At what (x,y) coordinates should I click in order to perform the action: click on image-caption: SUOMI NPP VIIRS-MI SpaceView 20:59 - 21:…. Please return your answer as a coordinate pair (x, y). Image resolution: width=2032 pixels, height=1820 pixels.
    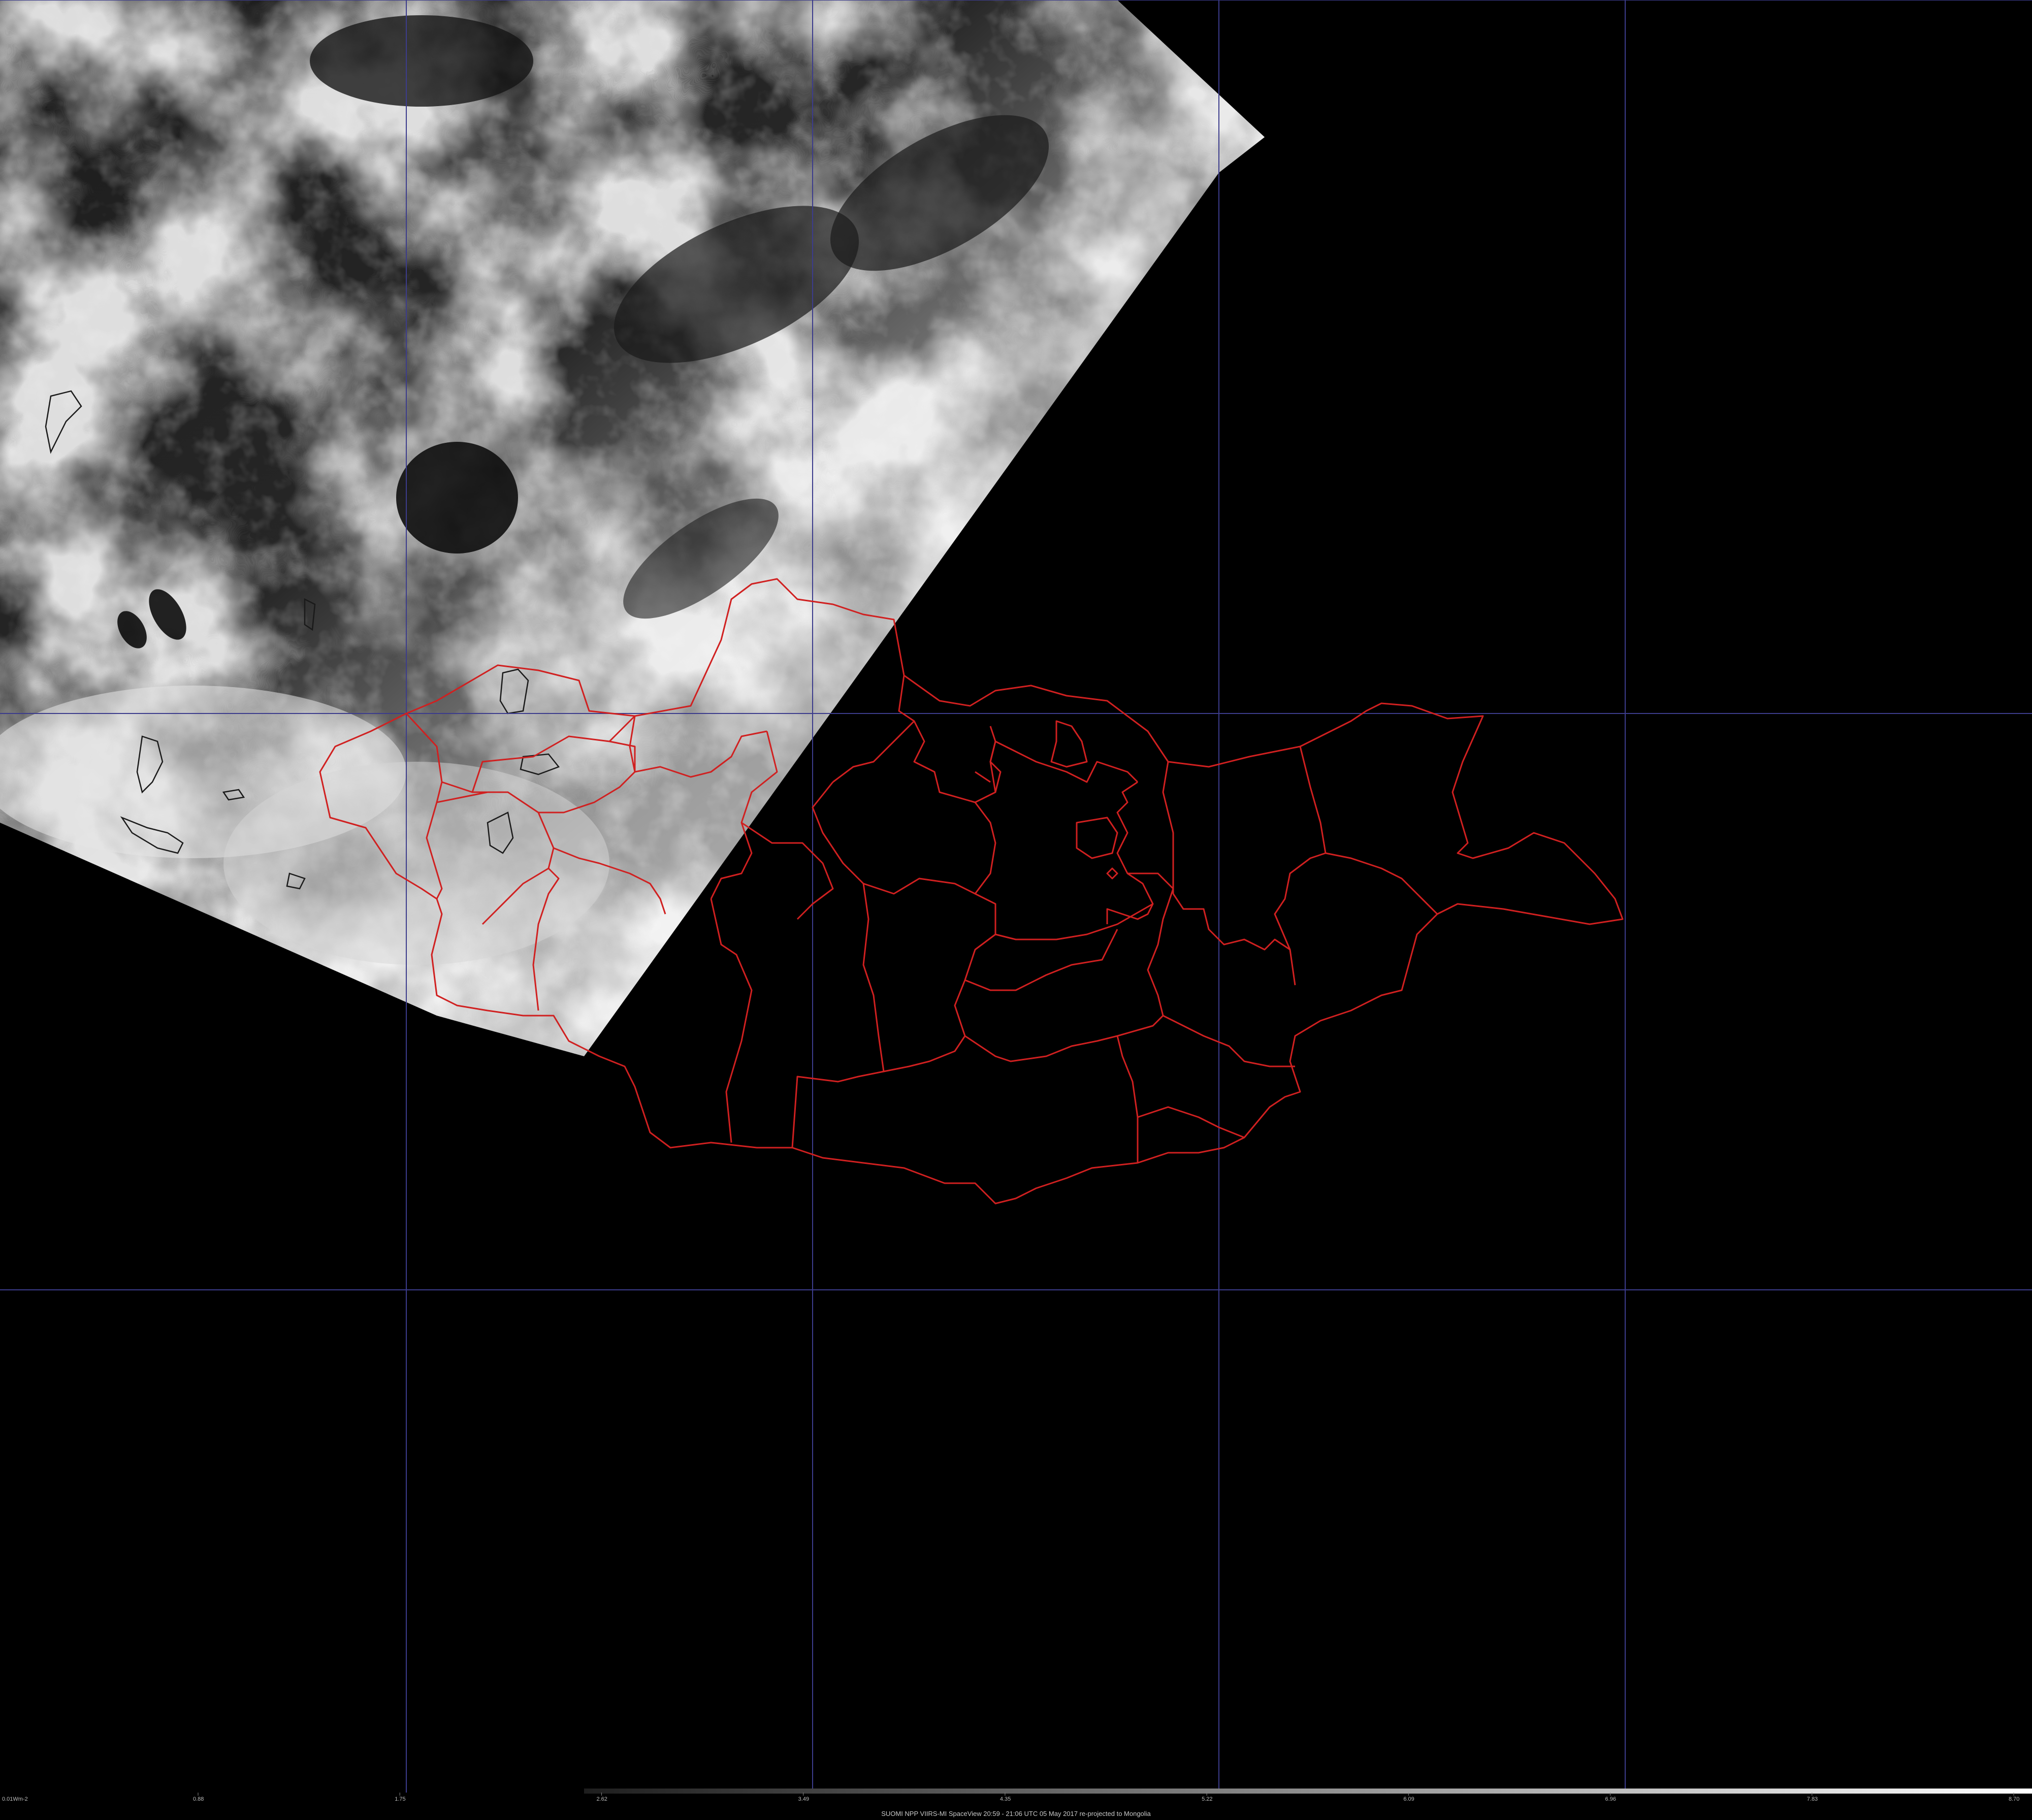
    Looking at the image, I should click on (1016, 1814).